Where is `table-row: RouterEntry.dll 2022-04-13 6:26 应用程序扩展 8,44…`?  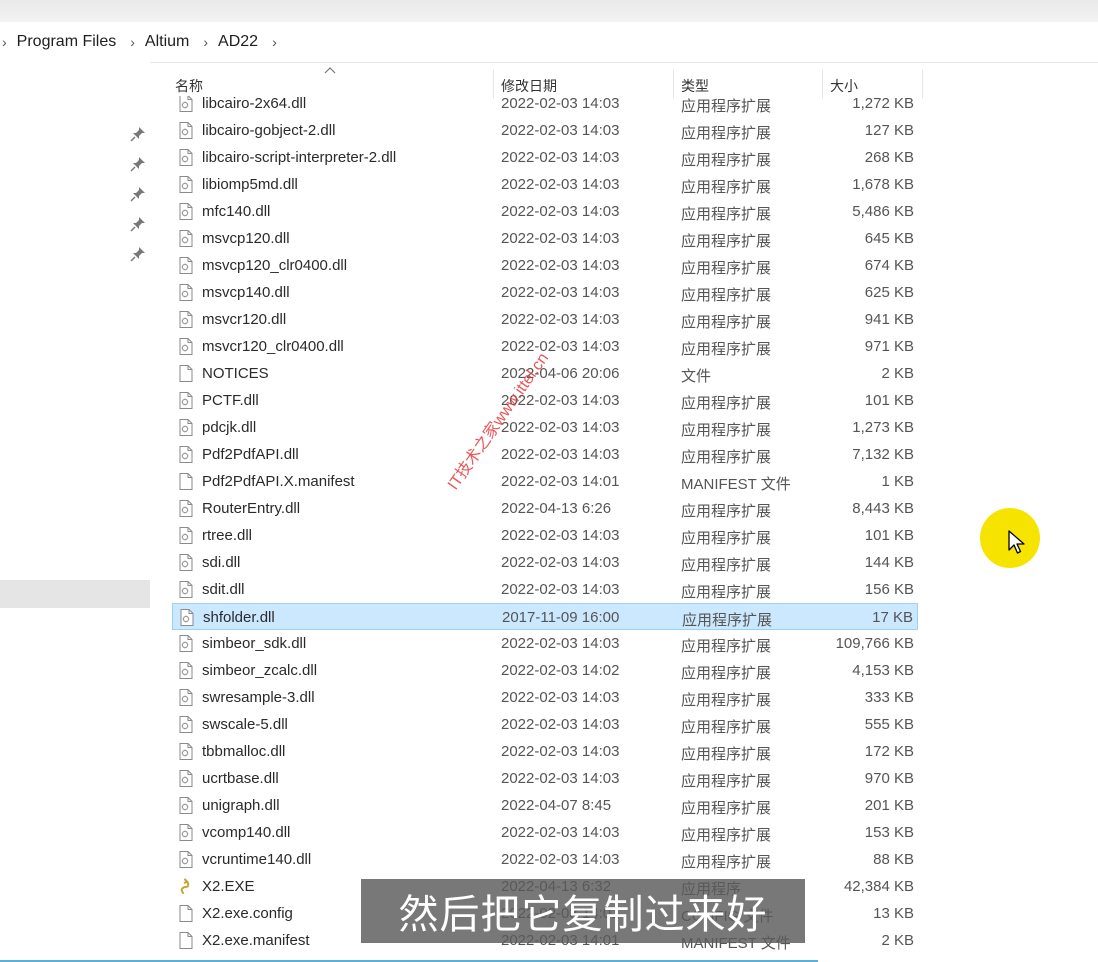 table-row: RouterEntry.dll 2022-04-13 6:26 应用程序扩展 8,44… is located at coordinates (545, 508).